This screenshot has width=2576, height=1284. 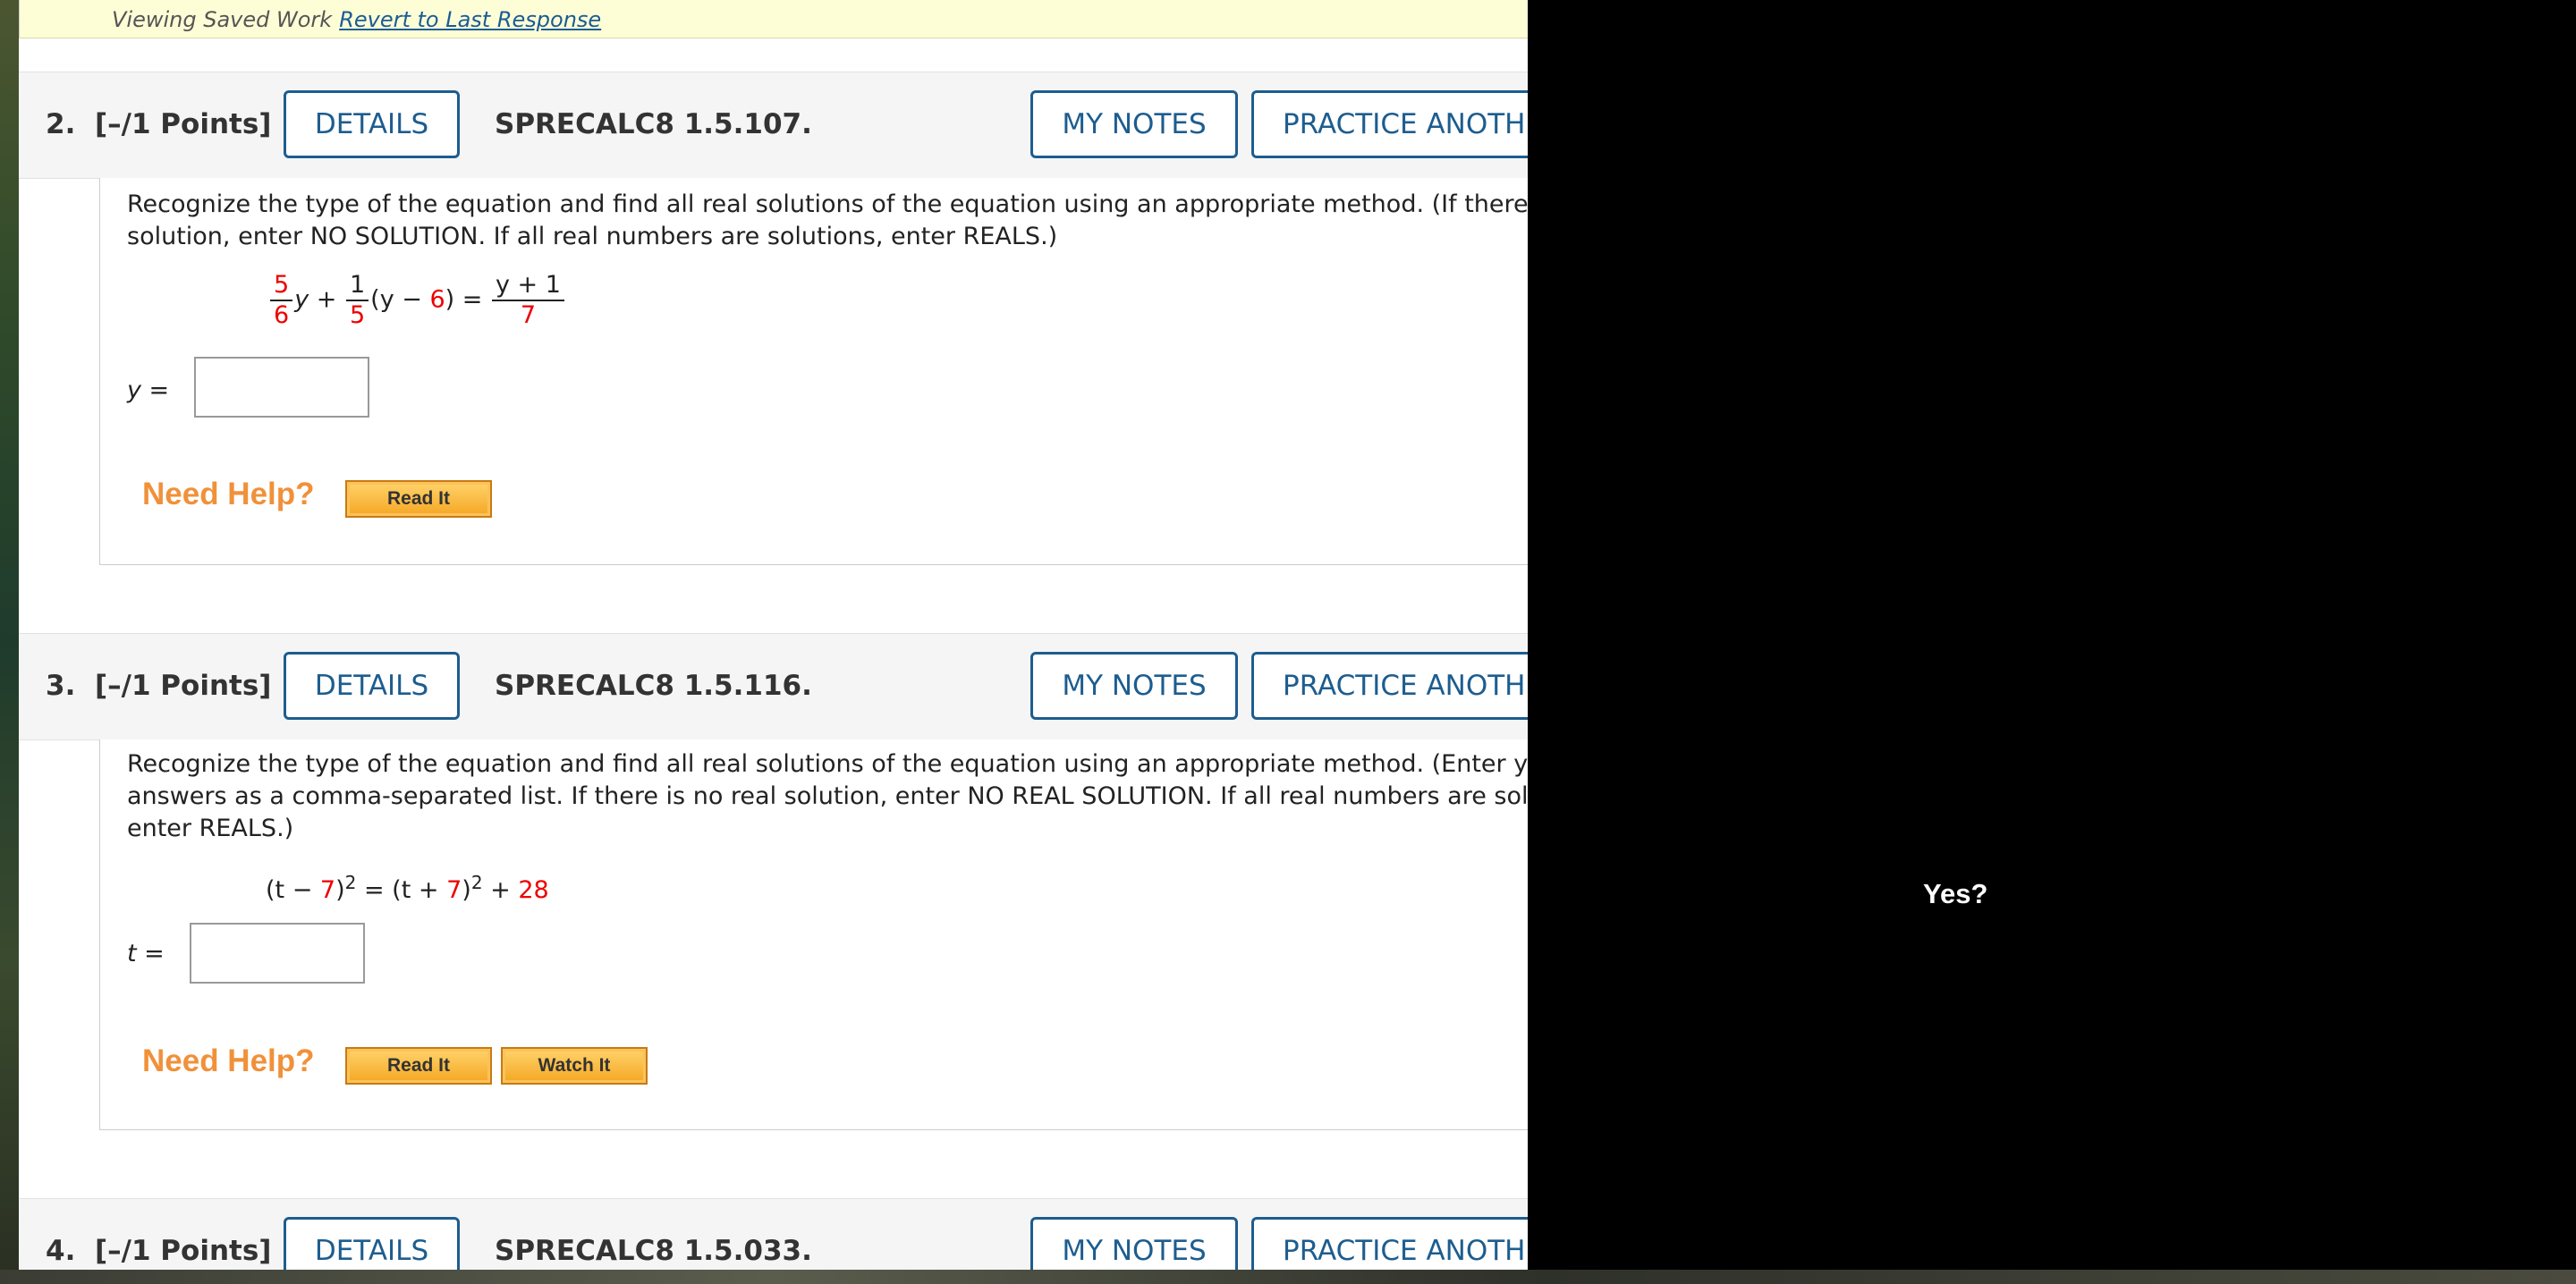 What do you see at coordinates (357, 286) in the screenshot?
I see `fraction-numerator: 1` at bounding box center [357, 286].